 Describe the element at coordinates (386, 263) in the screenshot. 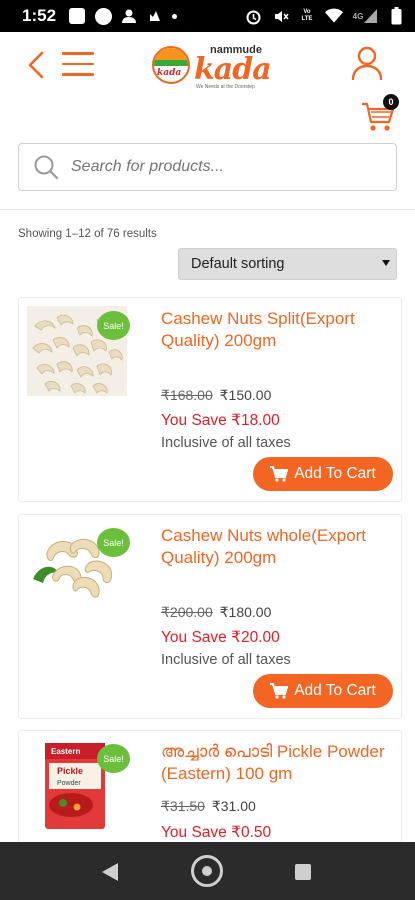

I see `dropdown-arrow-icon` at that location.